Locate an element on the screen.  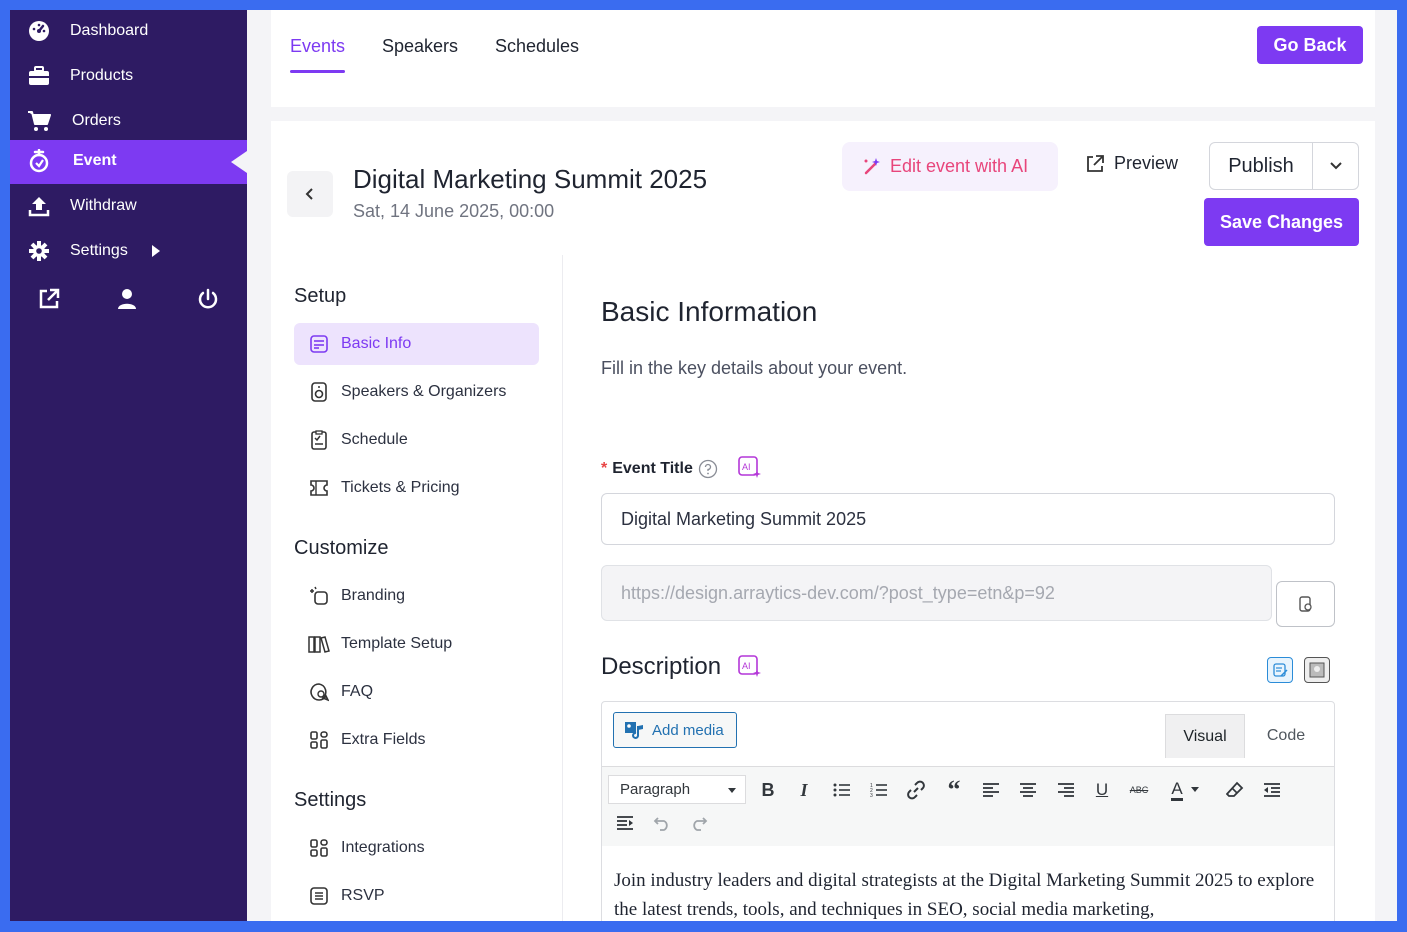
nav-item-label: RSVP is located at coordinates (363, 895).